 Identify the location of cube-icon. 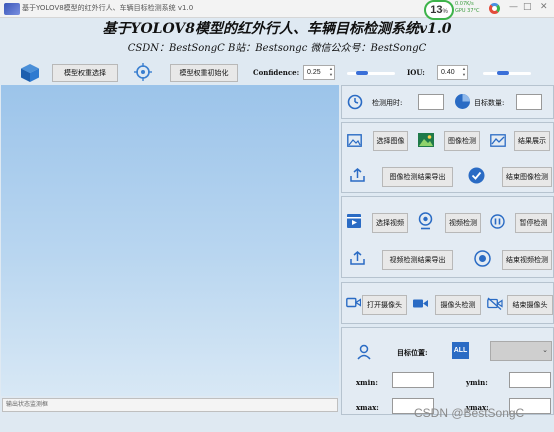
(30, 73).